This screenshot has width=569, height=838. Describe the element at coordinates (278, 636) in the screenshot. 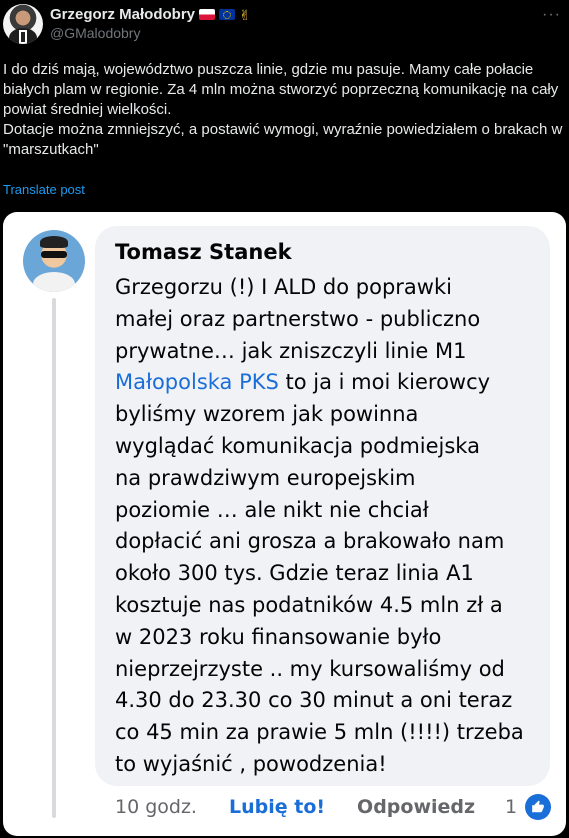

I see `comment-line: w 2023 roku finansowanie było` at that location.